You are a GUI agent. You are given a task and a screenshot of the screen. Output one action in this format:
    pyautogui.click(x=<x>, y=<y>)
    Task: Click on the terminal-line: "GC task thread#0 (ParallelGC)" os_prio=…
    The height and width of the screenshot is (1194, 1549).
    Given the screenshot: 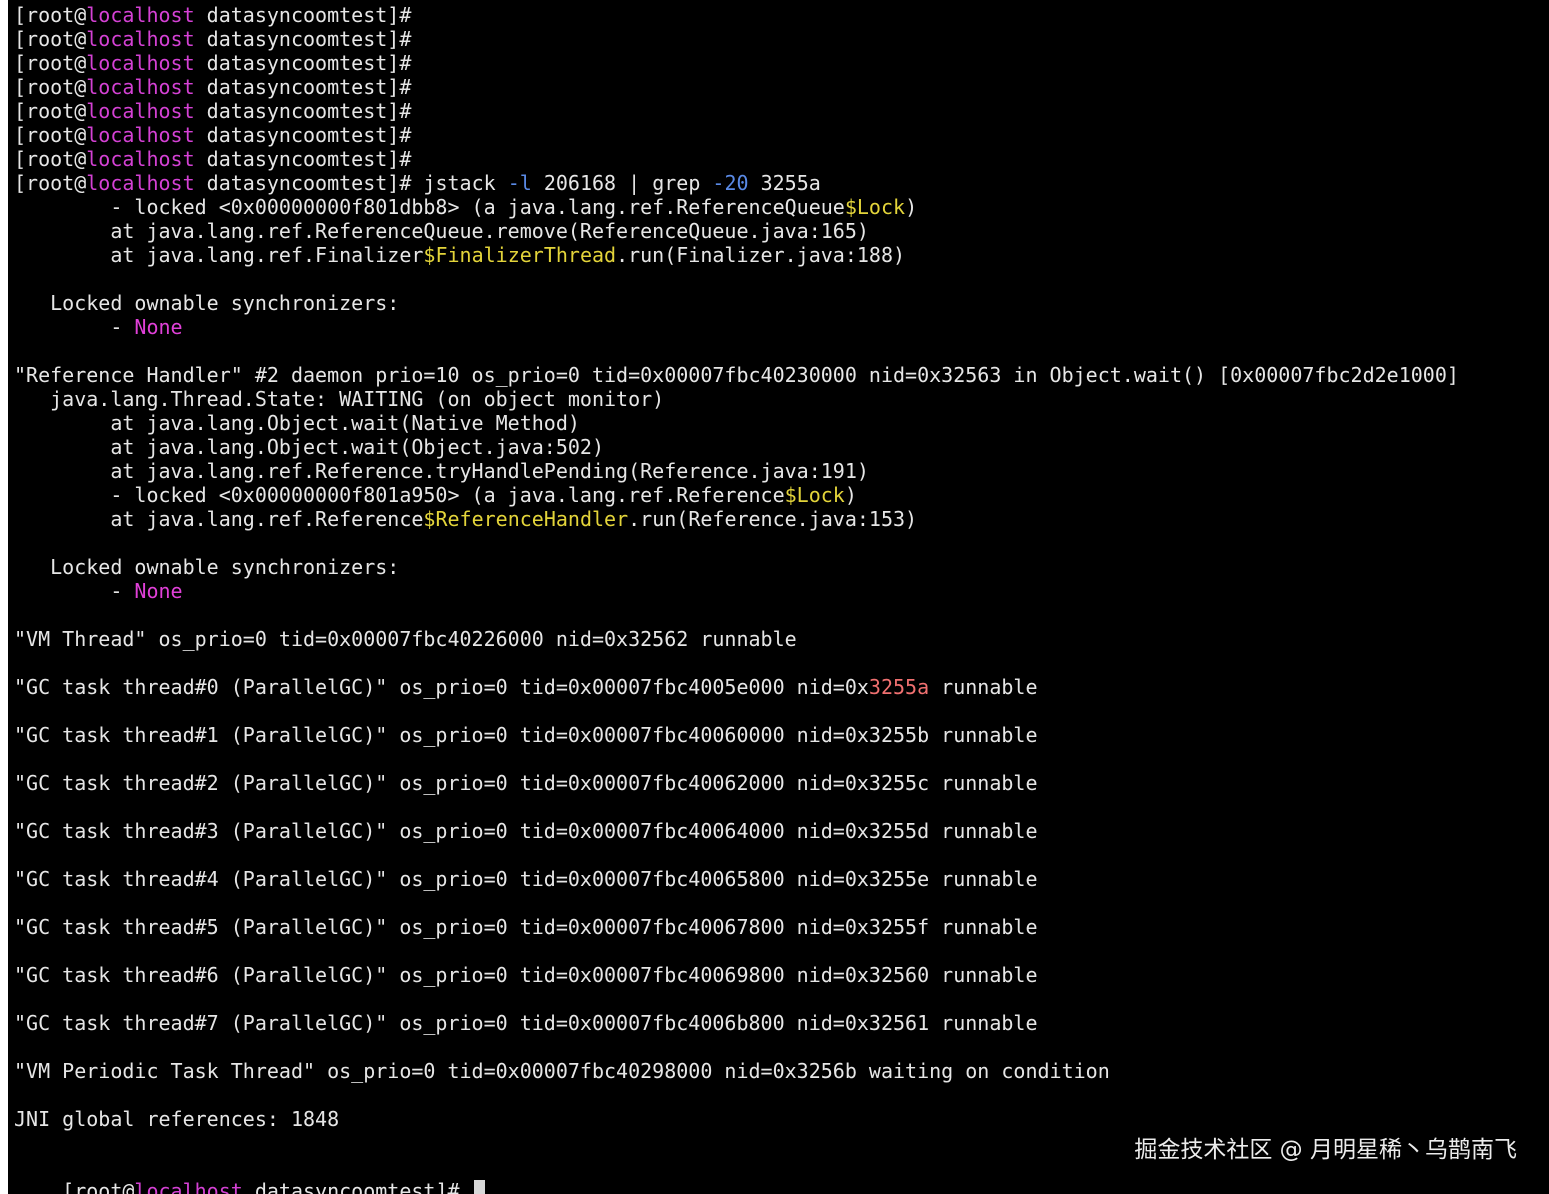 What is the action you would take?
    pyautogui.click(x=781, y=687)
    